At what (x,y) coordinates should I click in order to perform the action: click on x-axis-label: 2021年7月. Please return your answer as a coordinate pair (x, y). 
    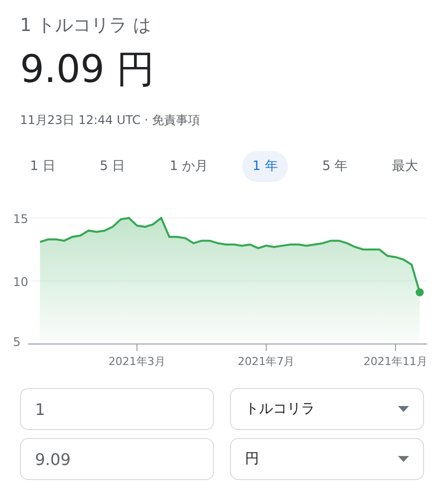
    Looking at the image, I should click on (266, 361).